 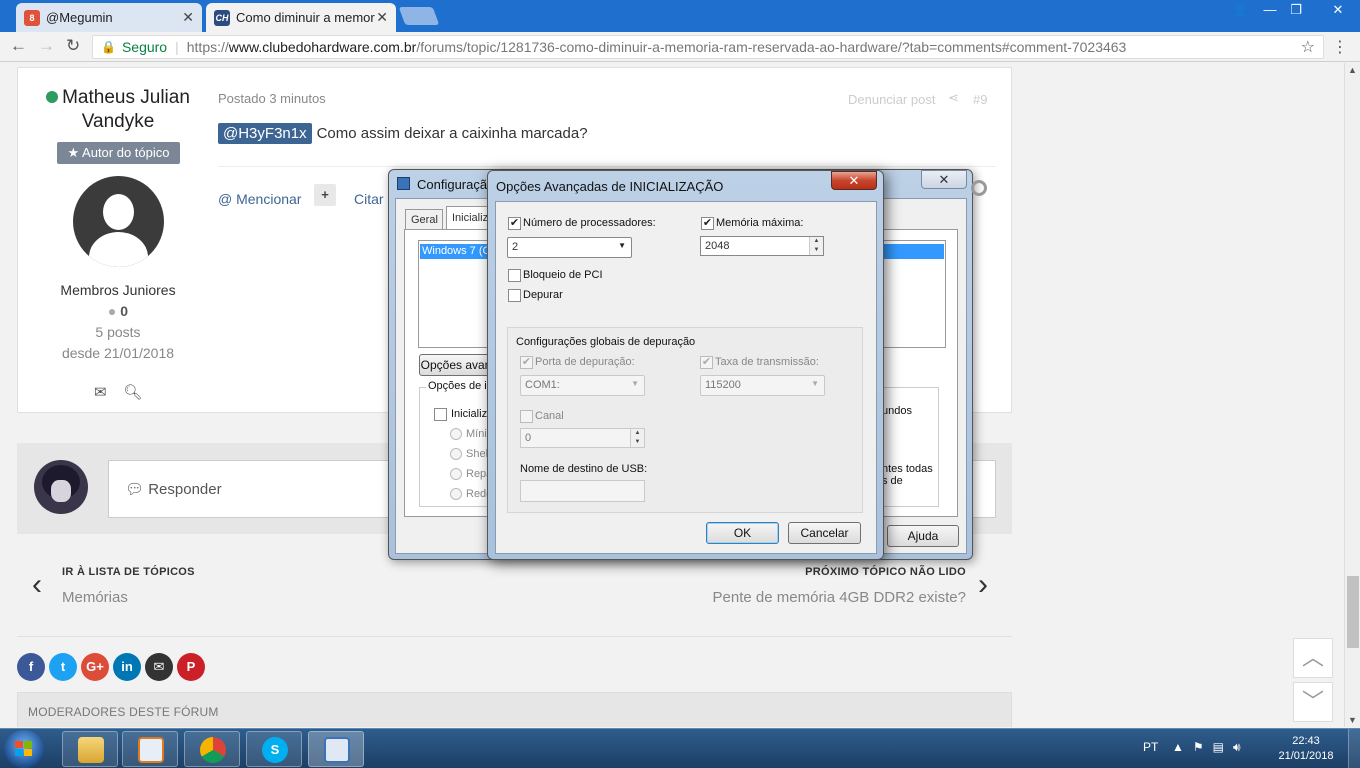 What do you see at coordinates (885, 572) in the screenshot?
I see `next-topic-label: PRÓXIMO TÓPICO NÃO LIDO` at bounding box center [885, 572].